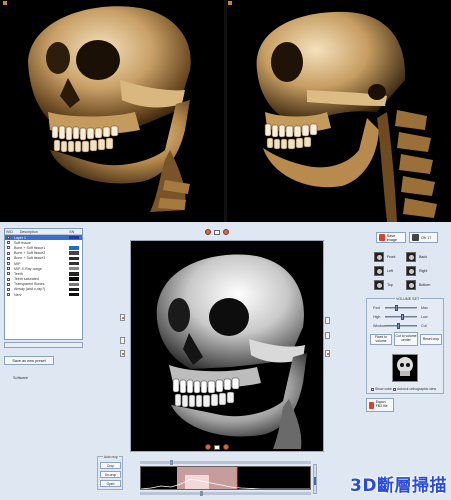 The height and width of the screenshot is (500, 451). What do you see at coordinates (122, 317) in the screenshot?
I see `rotate-up-icon` at bounding box center [122, 317].